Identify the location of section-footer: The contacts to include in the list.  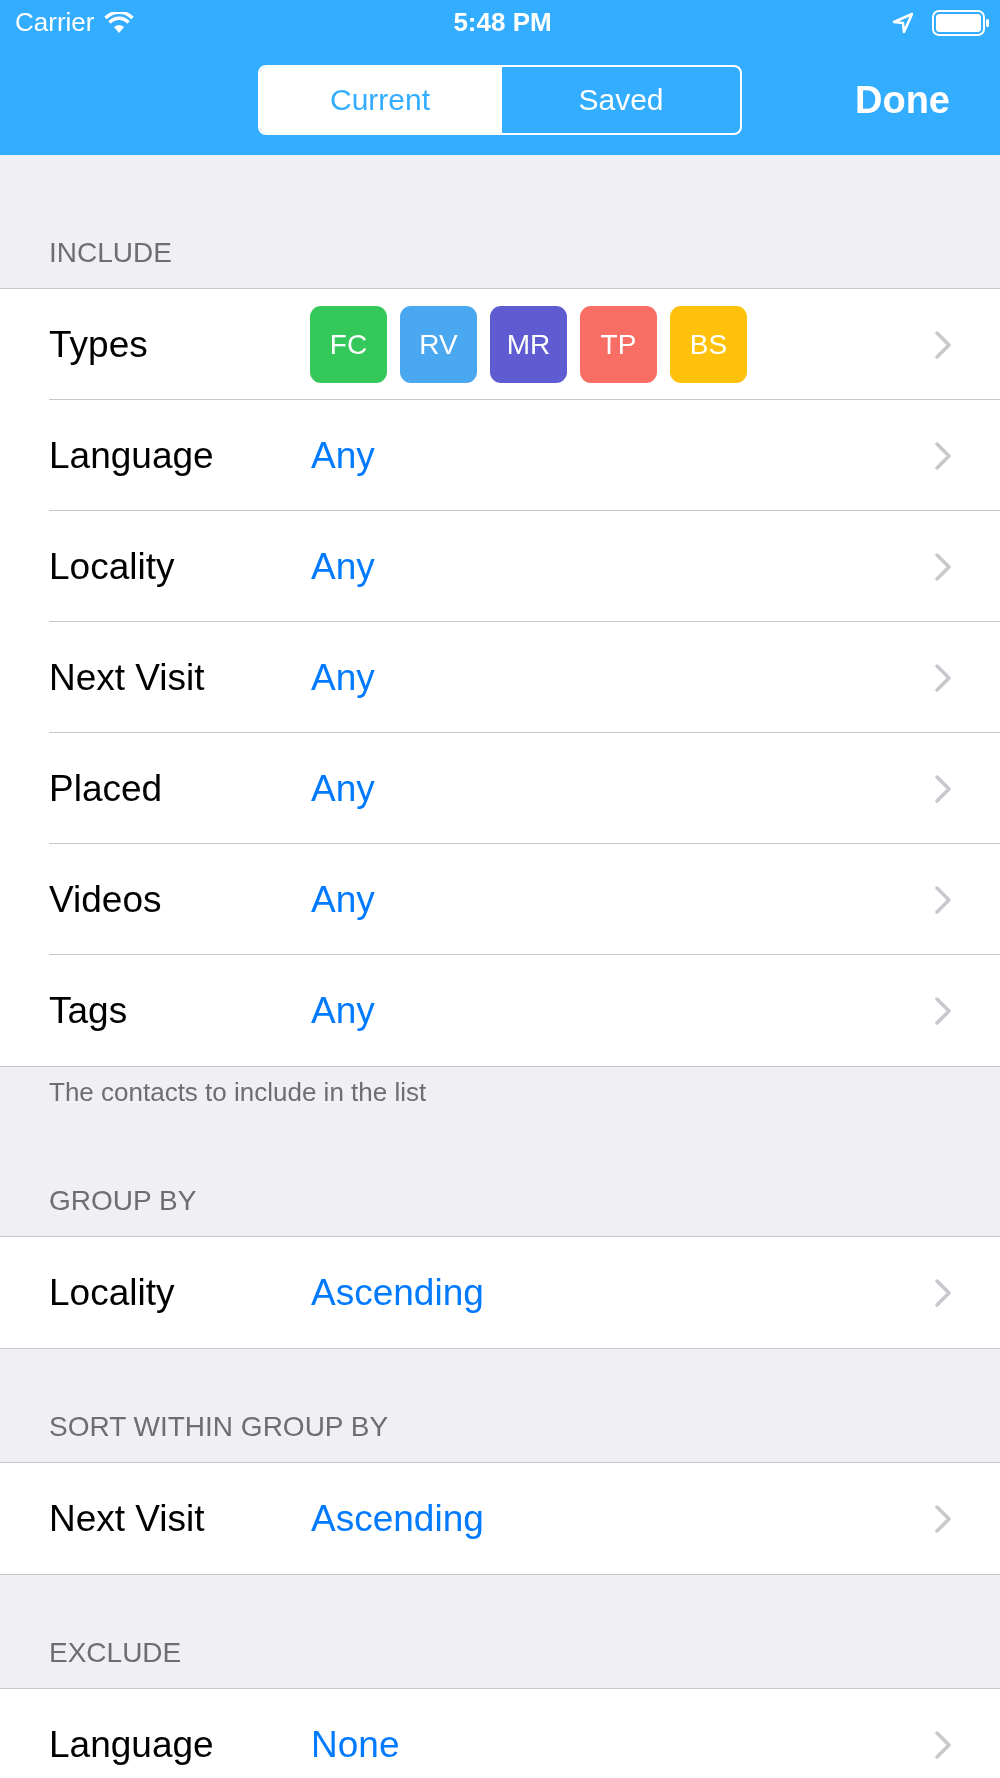
(238, 1092).